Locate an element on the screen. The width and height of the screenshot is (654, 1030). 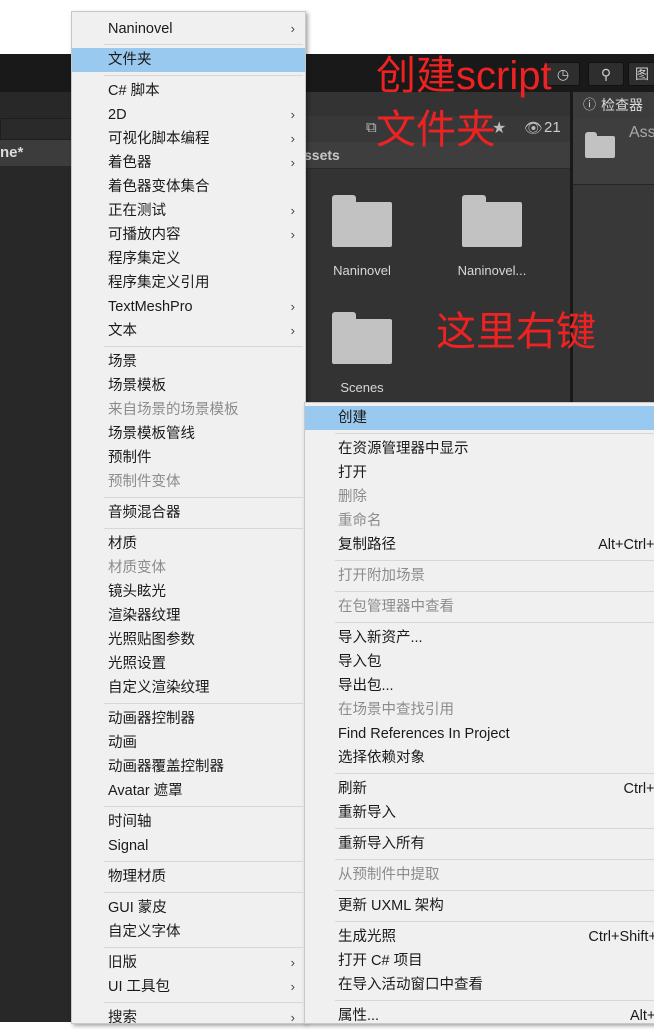
menu-item-label: 打开 is located at coordinates (352, 473).